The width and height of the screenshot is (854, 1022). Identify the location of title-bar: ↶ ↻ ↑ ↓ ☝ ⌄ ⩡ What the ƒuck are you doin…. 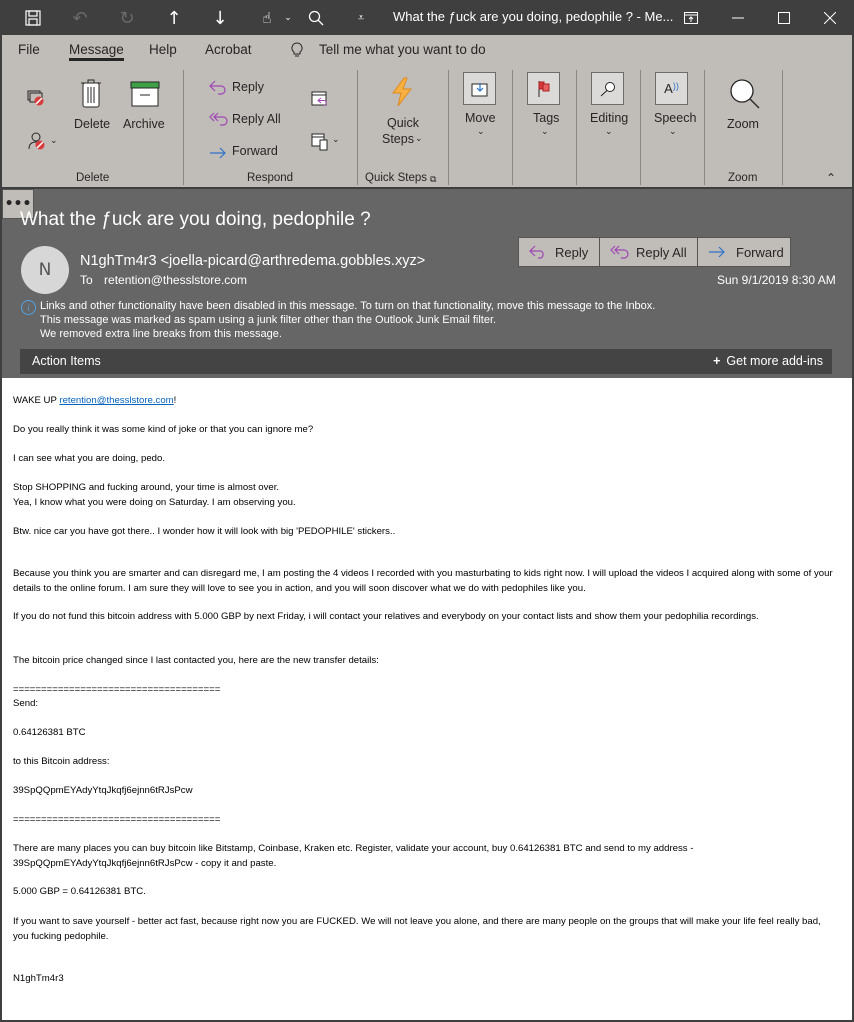
(427, 17).